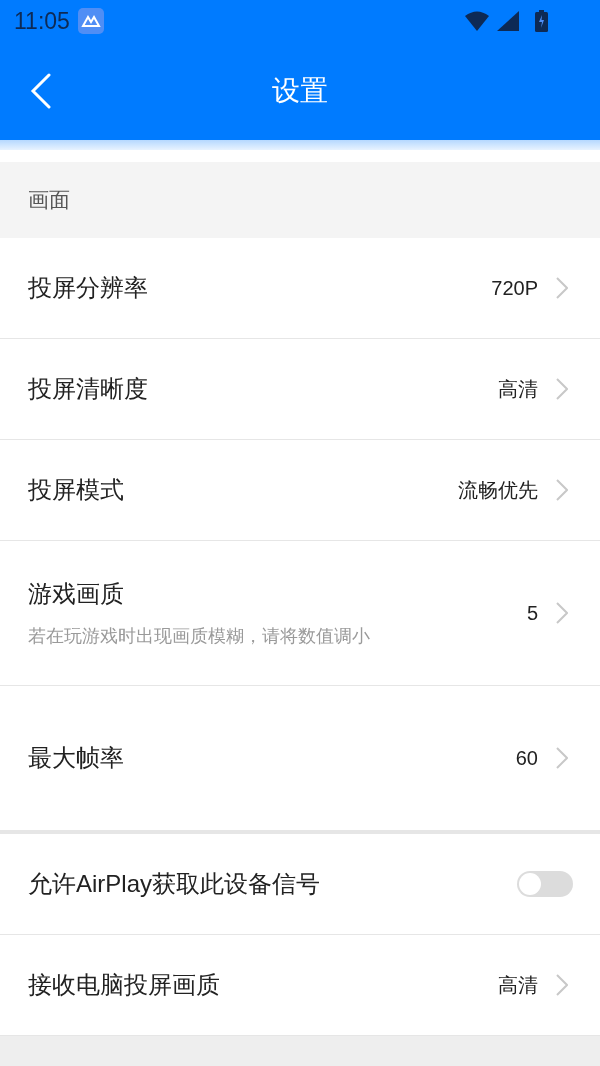 Image resolution: width=600 pixels, height=1066 pixels. I want to click on row-label: 投屏模式, so click(76, 490).